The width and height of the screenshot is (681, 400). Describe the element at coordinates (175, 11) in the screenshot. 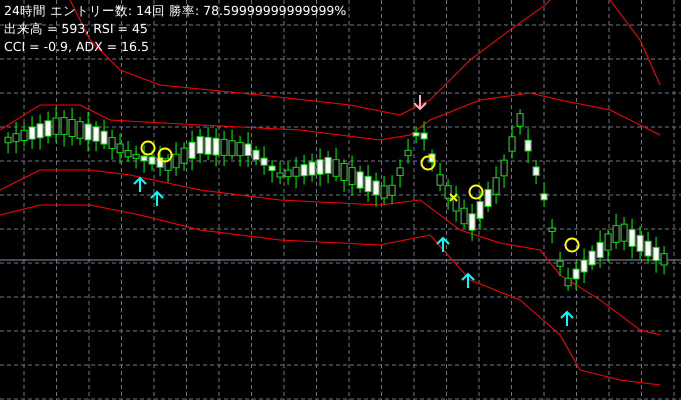

I see `info-text: 24時間 エントリー数: 14回 勝率: 78.59999999999999%` at that location.